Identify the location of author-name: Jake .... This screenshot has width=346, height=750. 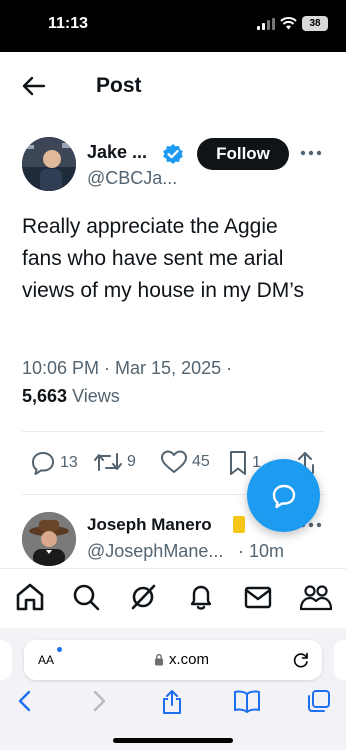
(117, 152).